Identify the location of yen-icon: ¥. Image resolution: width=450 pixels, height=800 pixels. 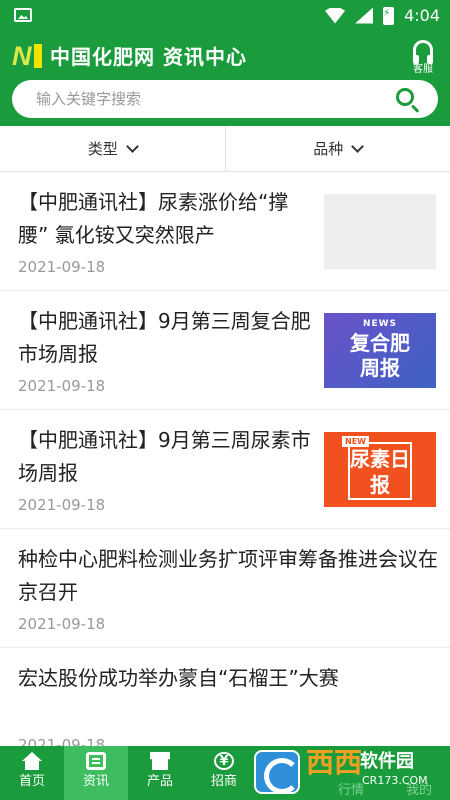
(224, 761).